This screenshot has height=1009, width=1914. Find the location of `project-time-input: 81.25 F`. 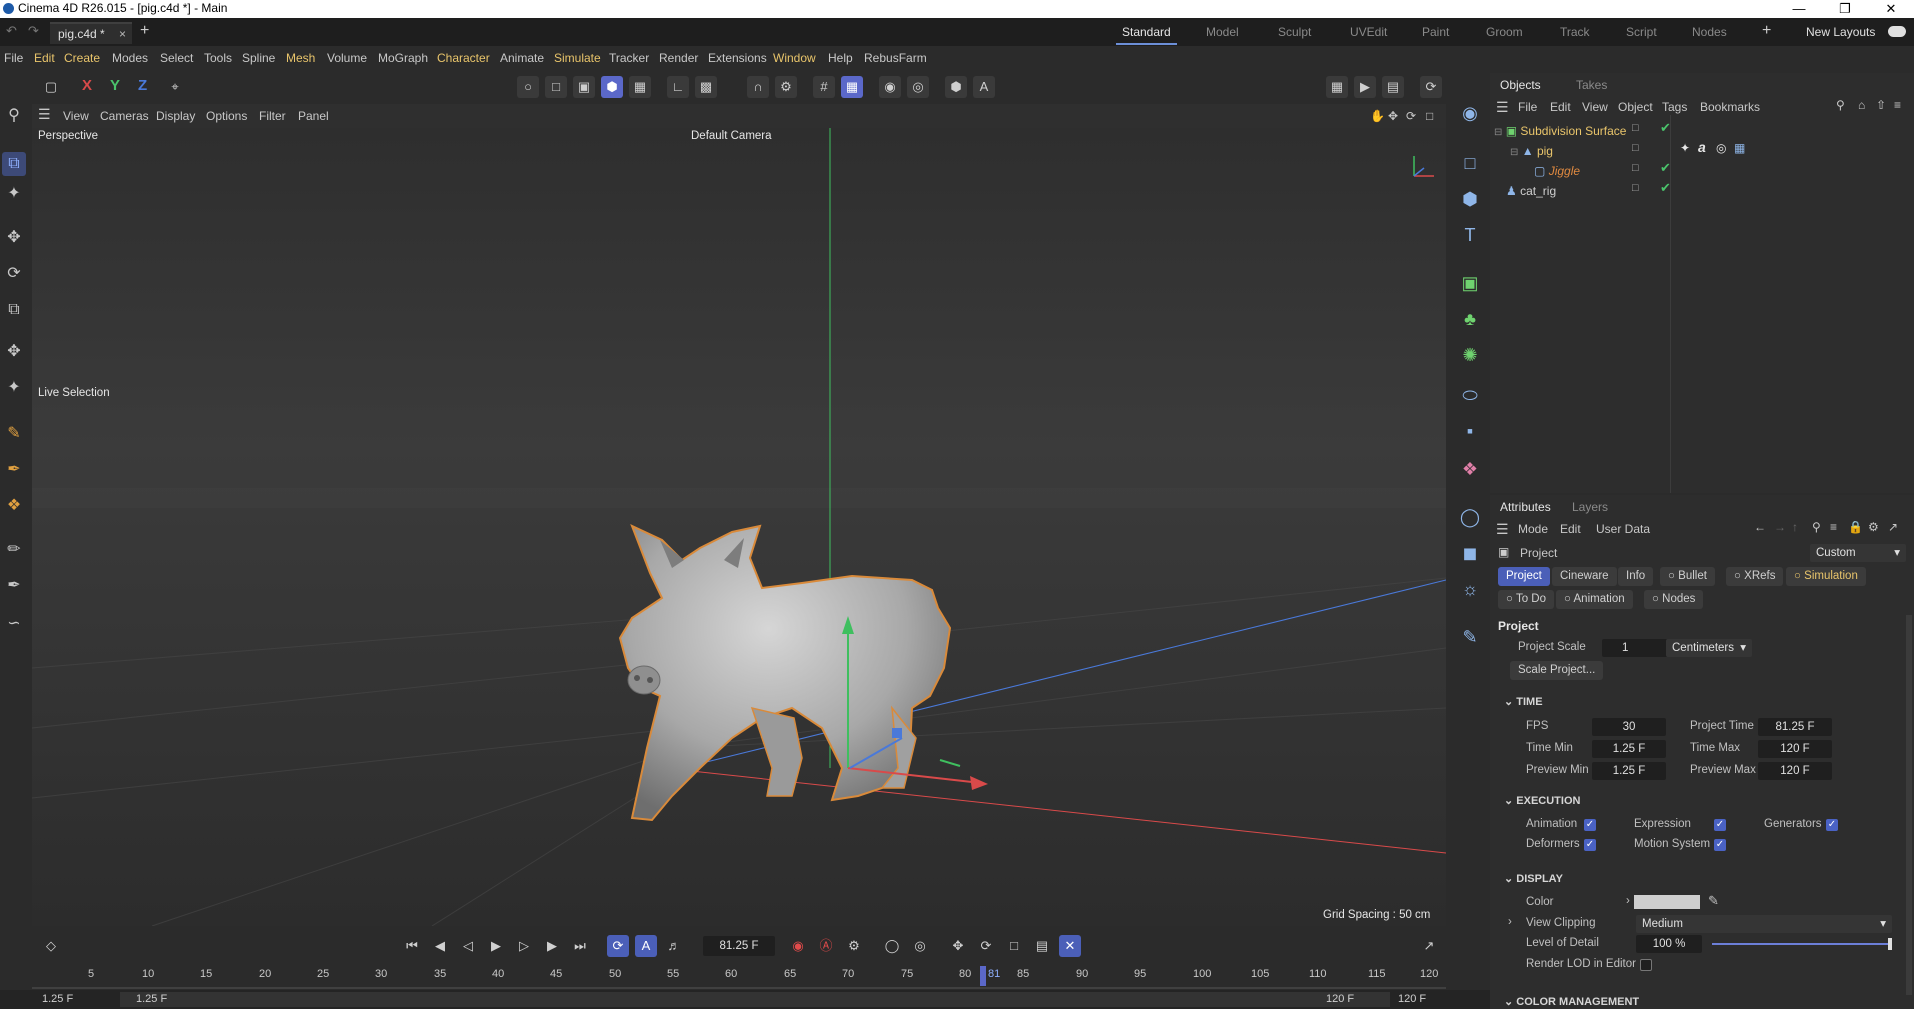

project-time-input: 81.25 F is located at coordinates (1795, 727).